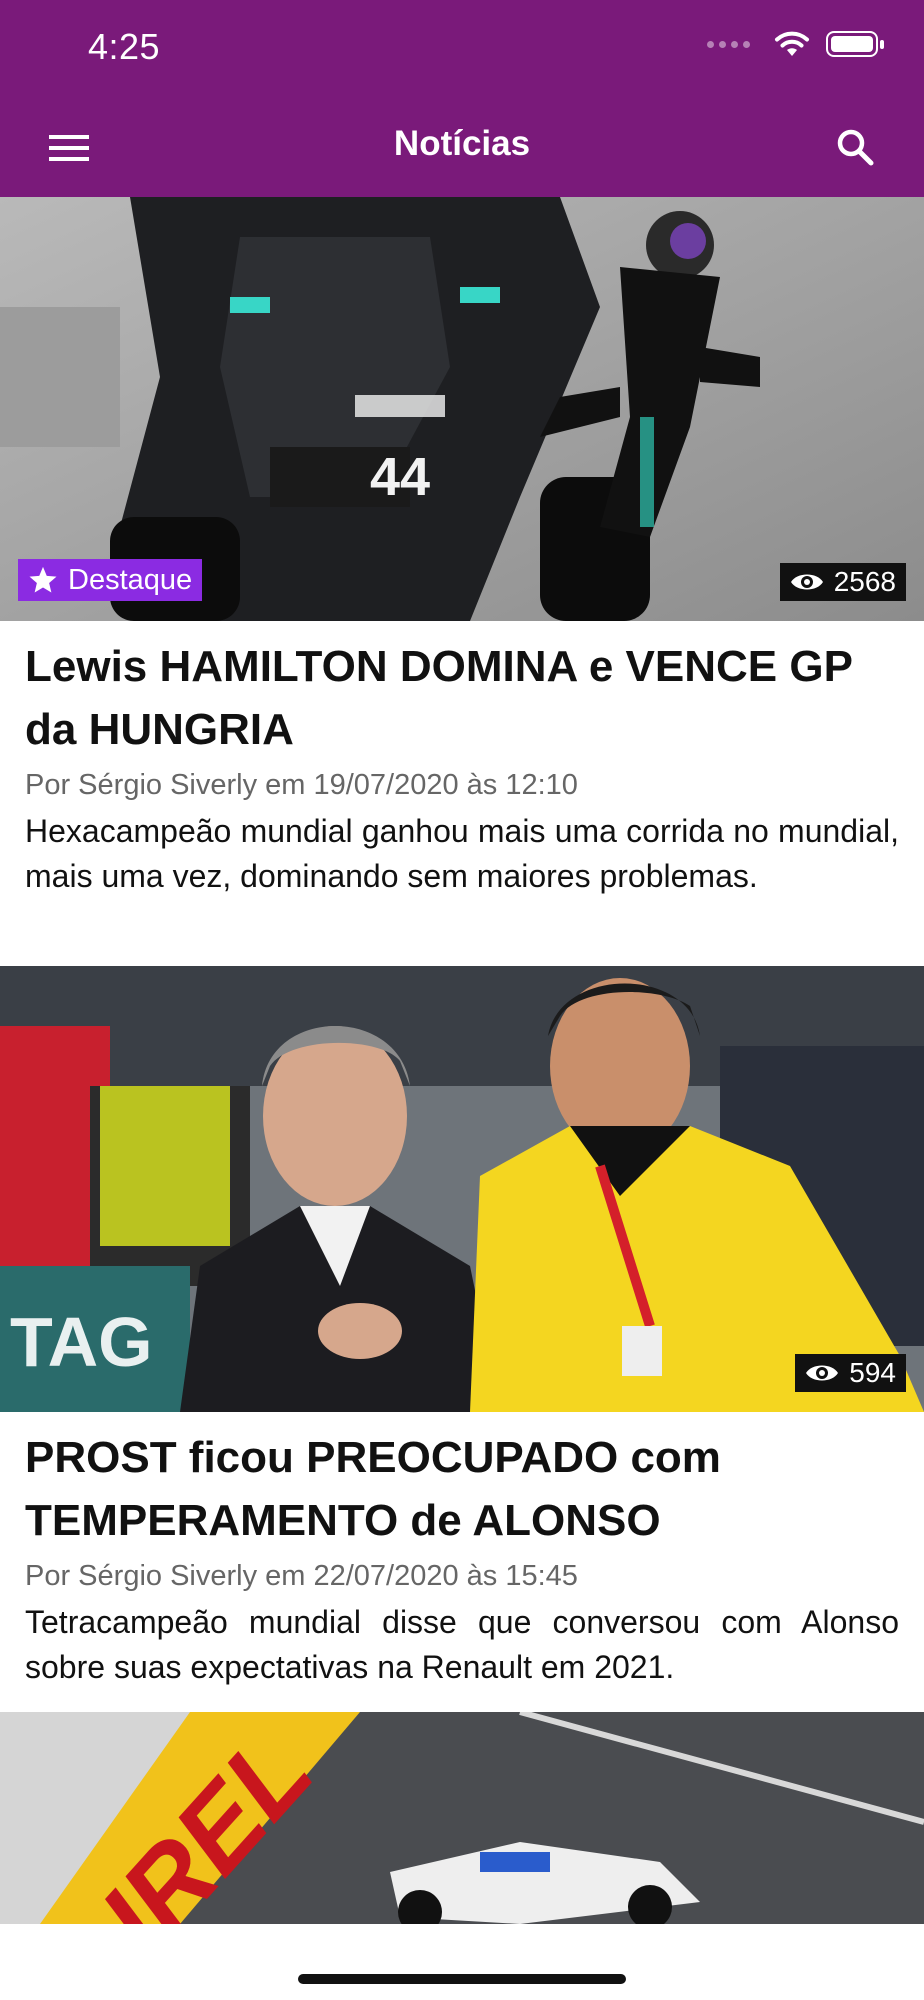 The height and width of the screenshot is (2000, 924). Describe the element at coordinates (462, 1962) in the screenshot. I see `bottom-safe-area` at that location.